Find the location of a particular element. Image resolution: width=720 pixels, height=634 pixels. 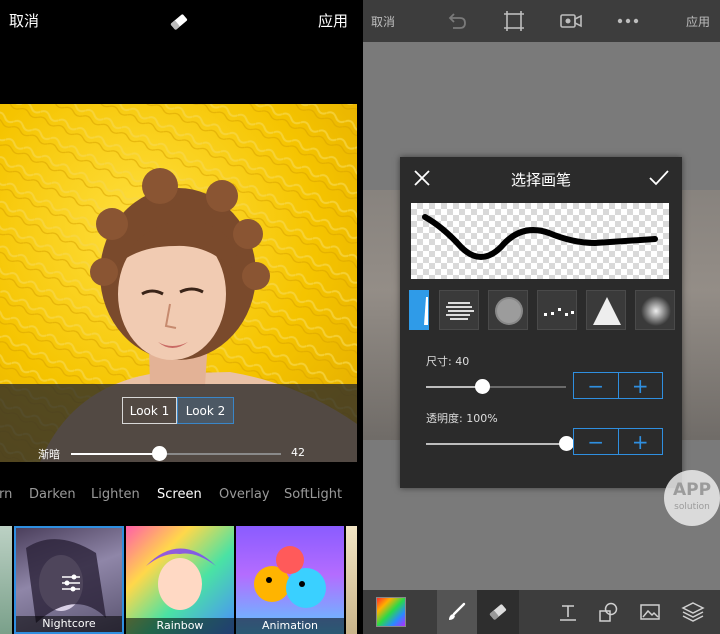

brush-stroke-preview is located at coordinates (540, 241).